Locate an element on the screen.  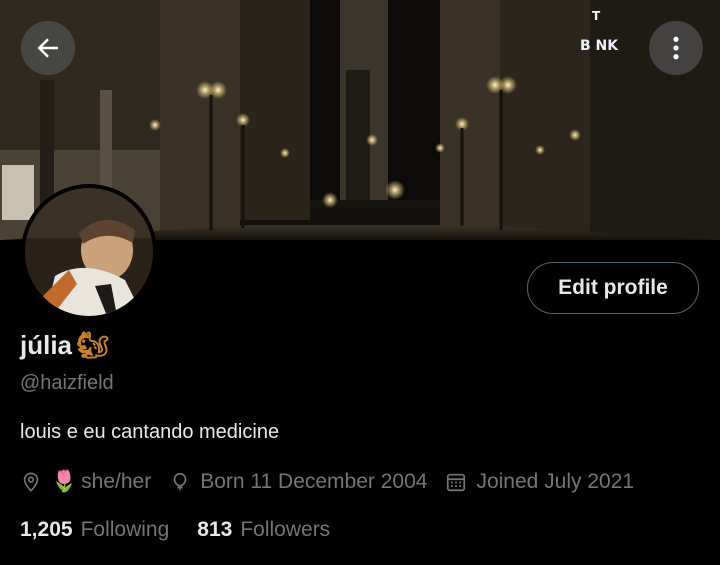
more-options-button is located at coordinates (676, 48).